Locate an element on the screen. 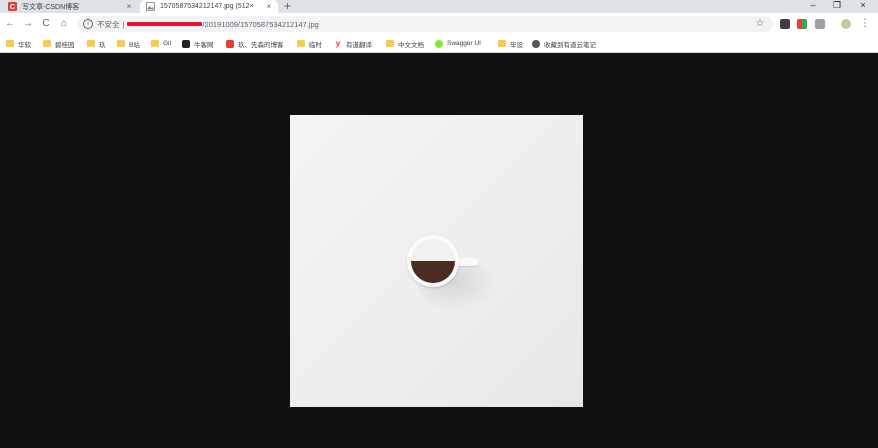 The width and height of the screenshot is (878, 448). security-label: 不安全 is located at coordinates (108, 24).